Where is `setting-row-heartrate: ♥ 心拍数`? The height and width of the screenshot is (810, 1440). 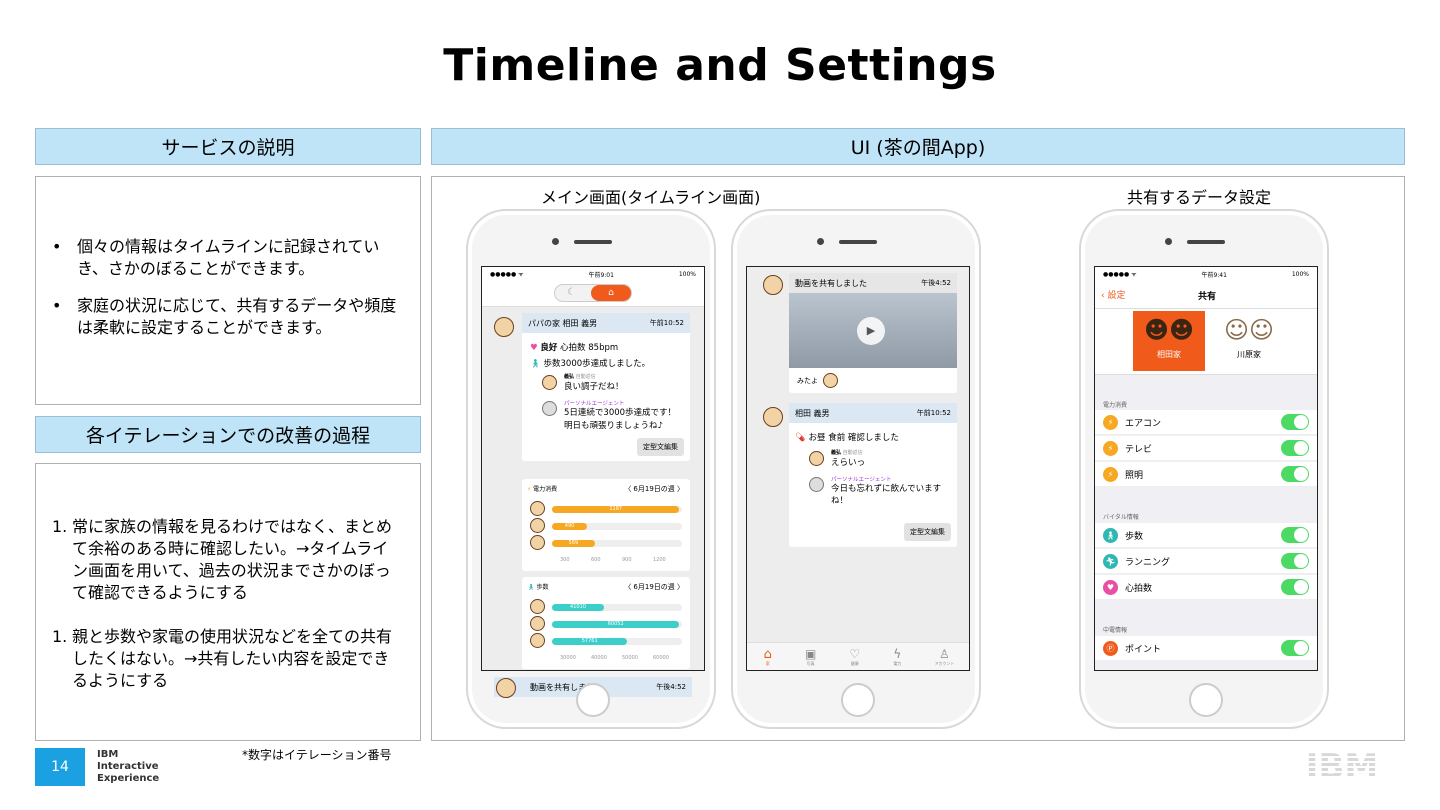
setting-row-heartrate: ♥ 心拍数 is located at coordinates (1206, 587).